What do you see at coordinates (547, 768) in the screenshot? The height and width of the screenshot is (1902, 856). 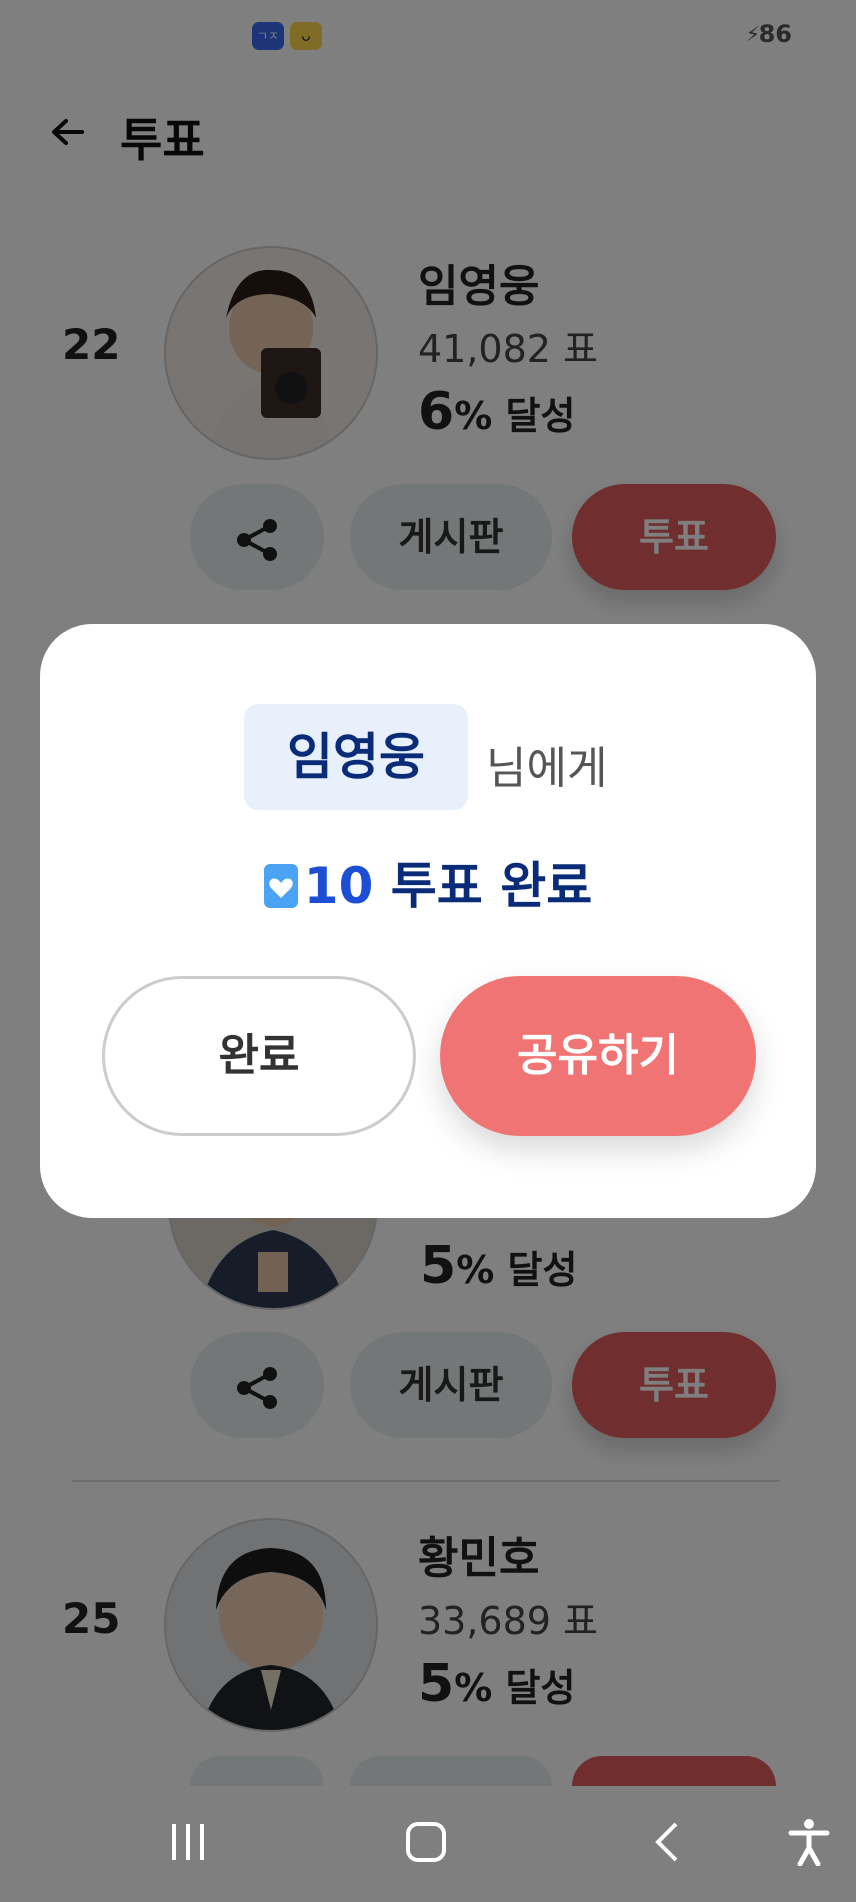 I see `recipient-suffix: 님에게` at bounding box center [547, 768].